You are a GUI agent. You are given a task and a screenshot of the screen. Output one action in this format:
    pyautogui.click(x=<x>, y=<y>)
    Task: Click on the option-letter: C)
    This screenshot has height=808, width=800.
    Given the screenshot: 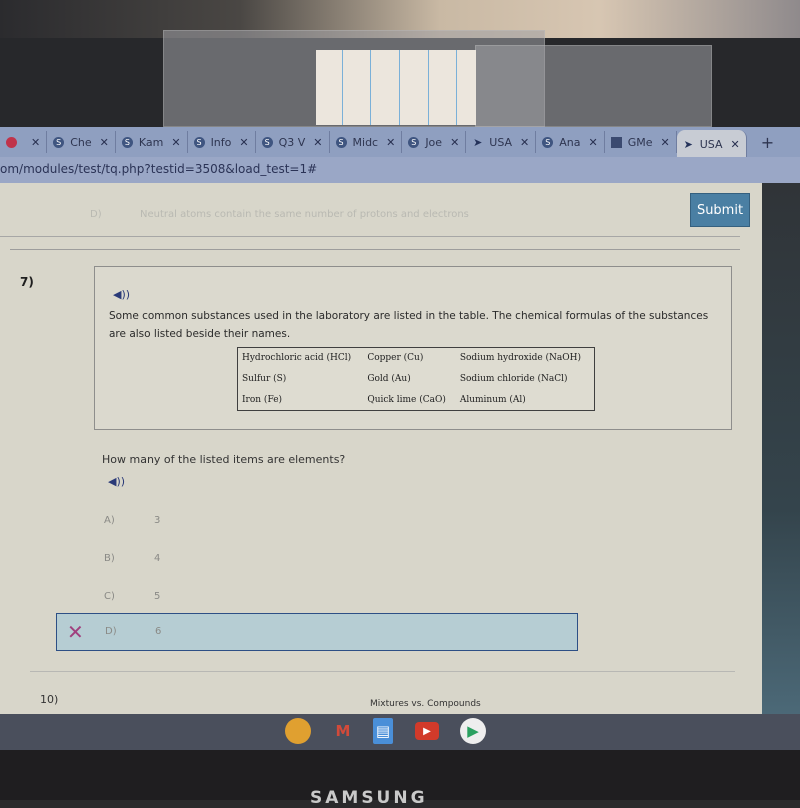 What is the action you would take?
    pyautogui.click(x=109, y=596)
    